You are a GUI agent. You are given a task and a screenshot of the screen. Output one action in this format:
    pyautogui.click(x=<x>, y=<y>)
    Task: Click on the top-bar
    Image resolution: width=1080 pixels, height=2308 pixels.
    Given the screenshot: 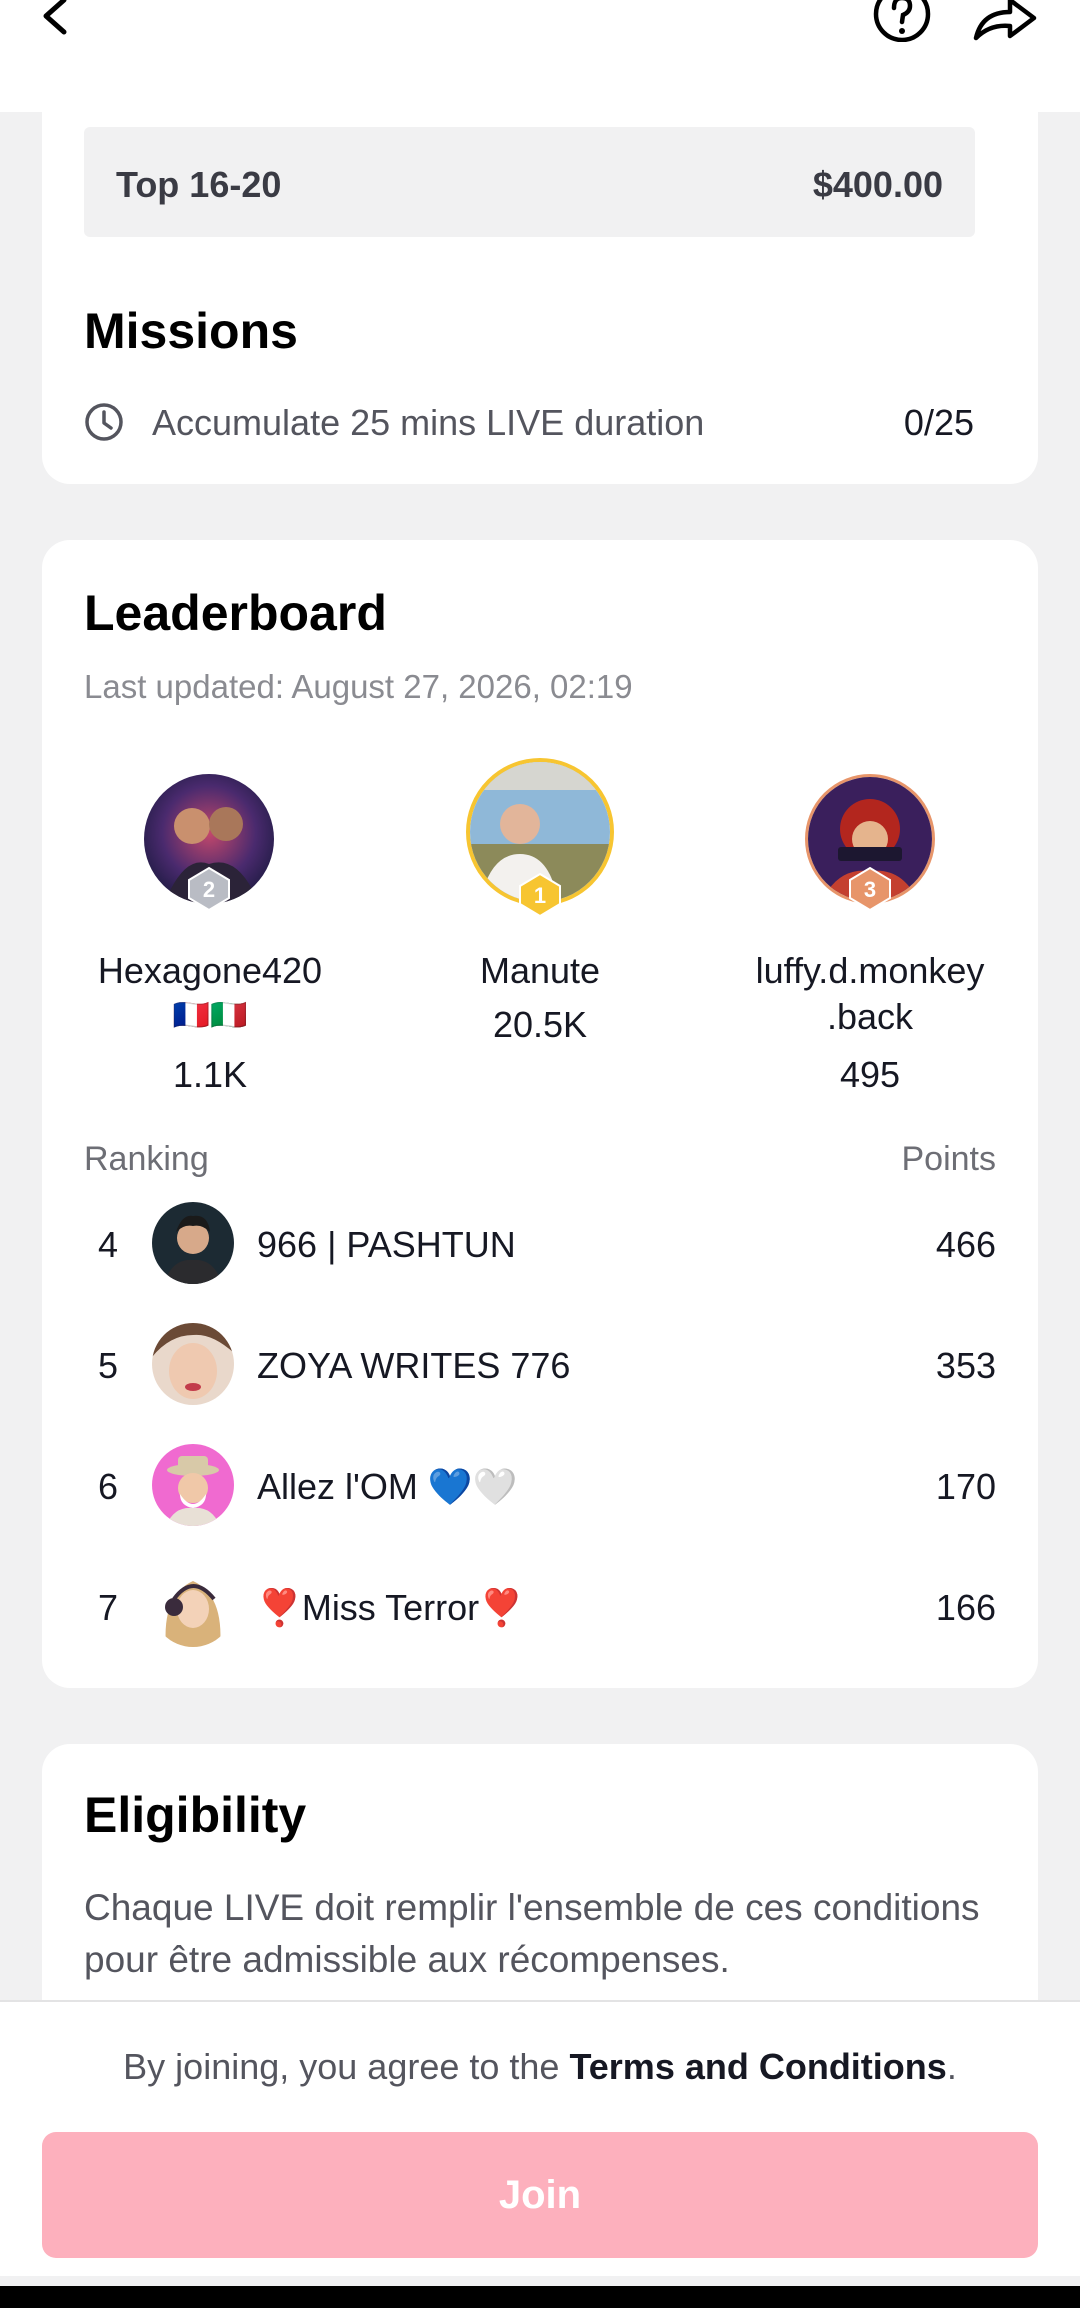 What is the action you would take?
    pyautogui.click(x=540, y=56)
    